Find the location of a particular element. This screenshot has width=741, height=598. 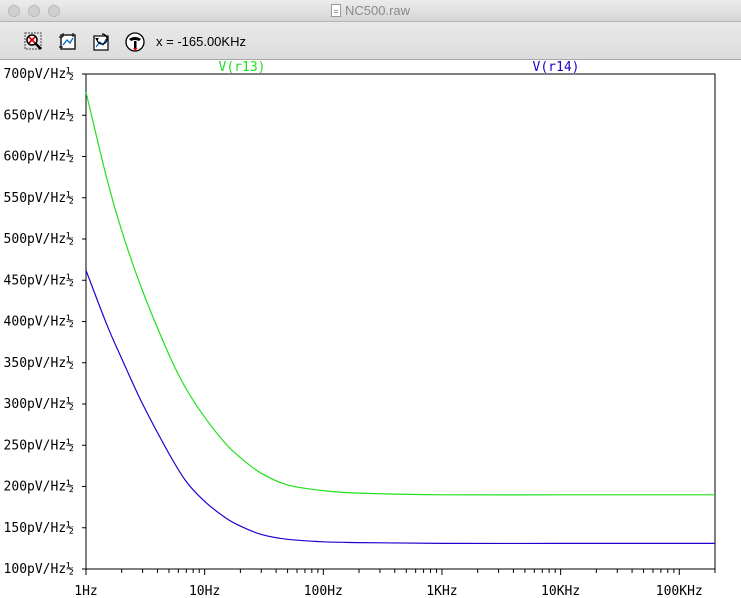

y-tick-label: 100pV/Hz½ is located at coordinates (39, 569).